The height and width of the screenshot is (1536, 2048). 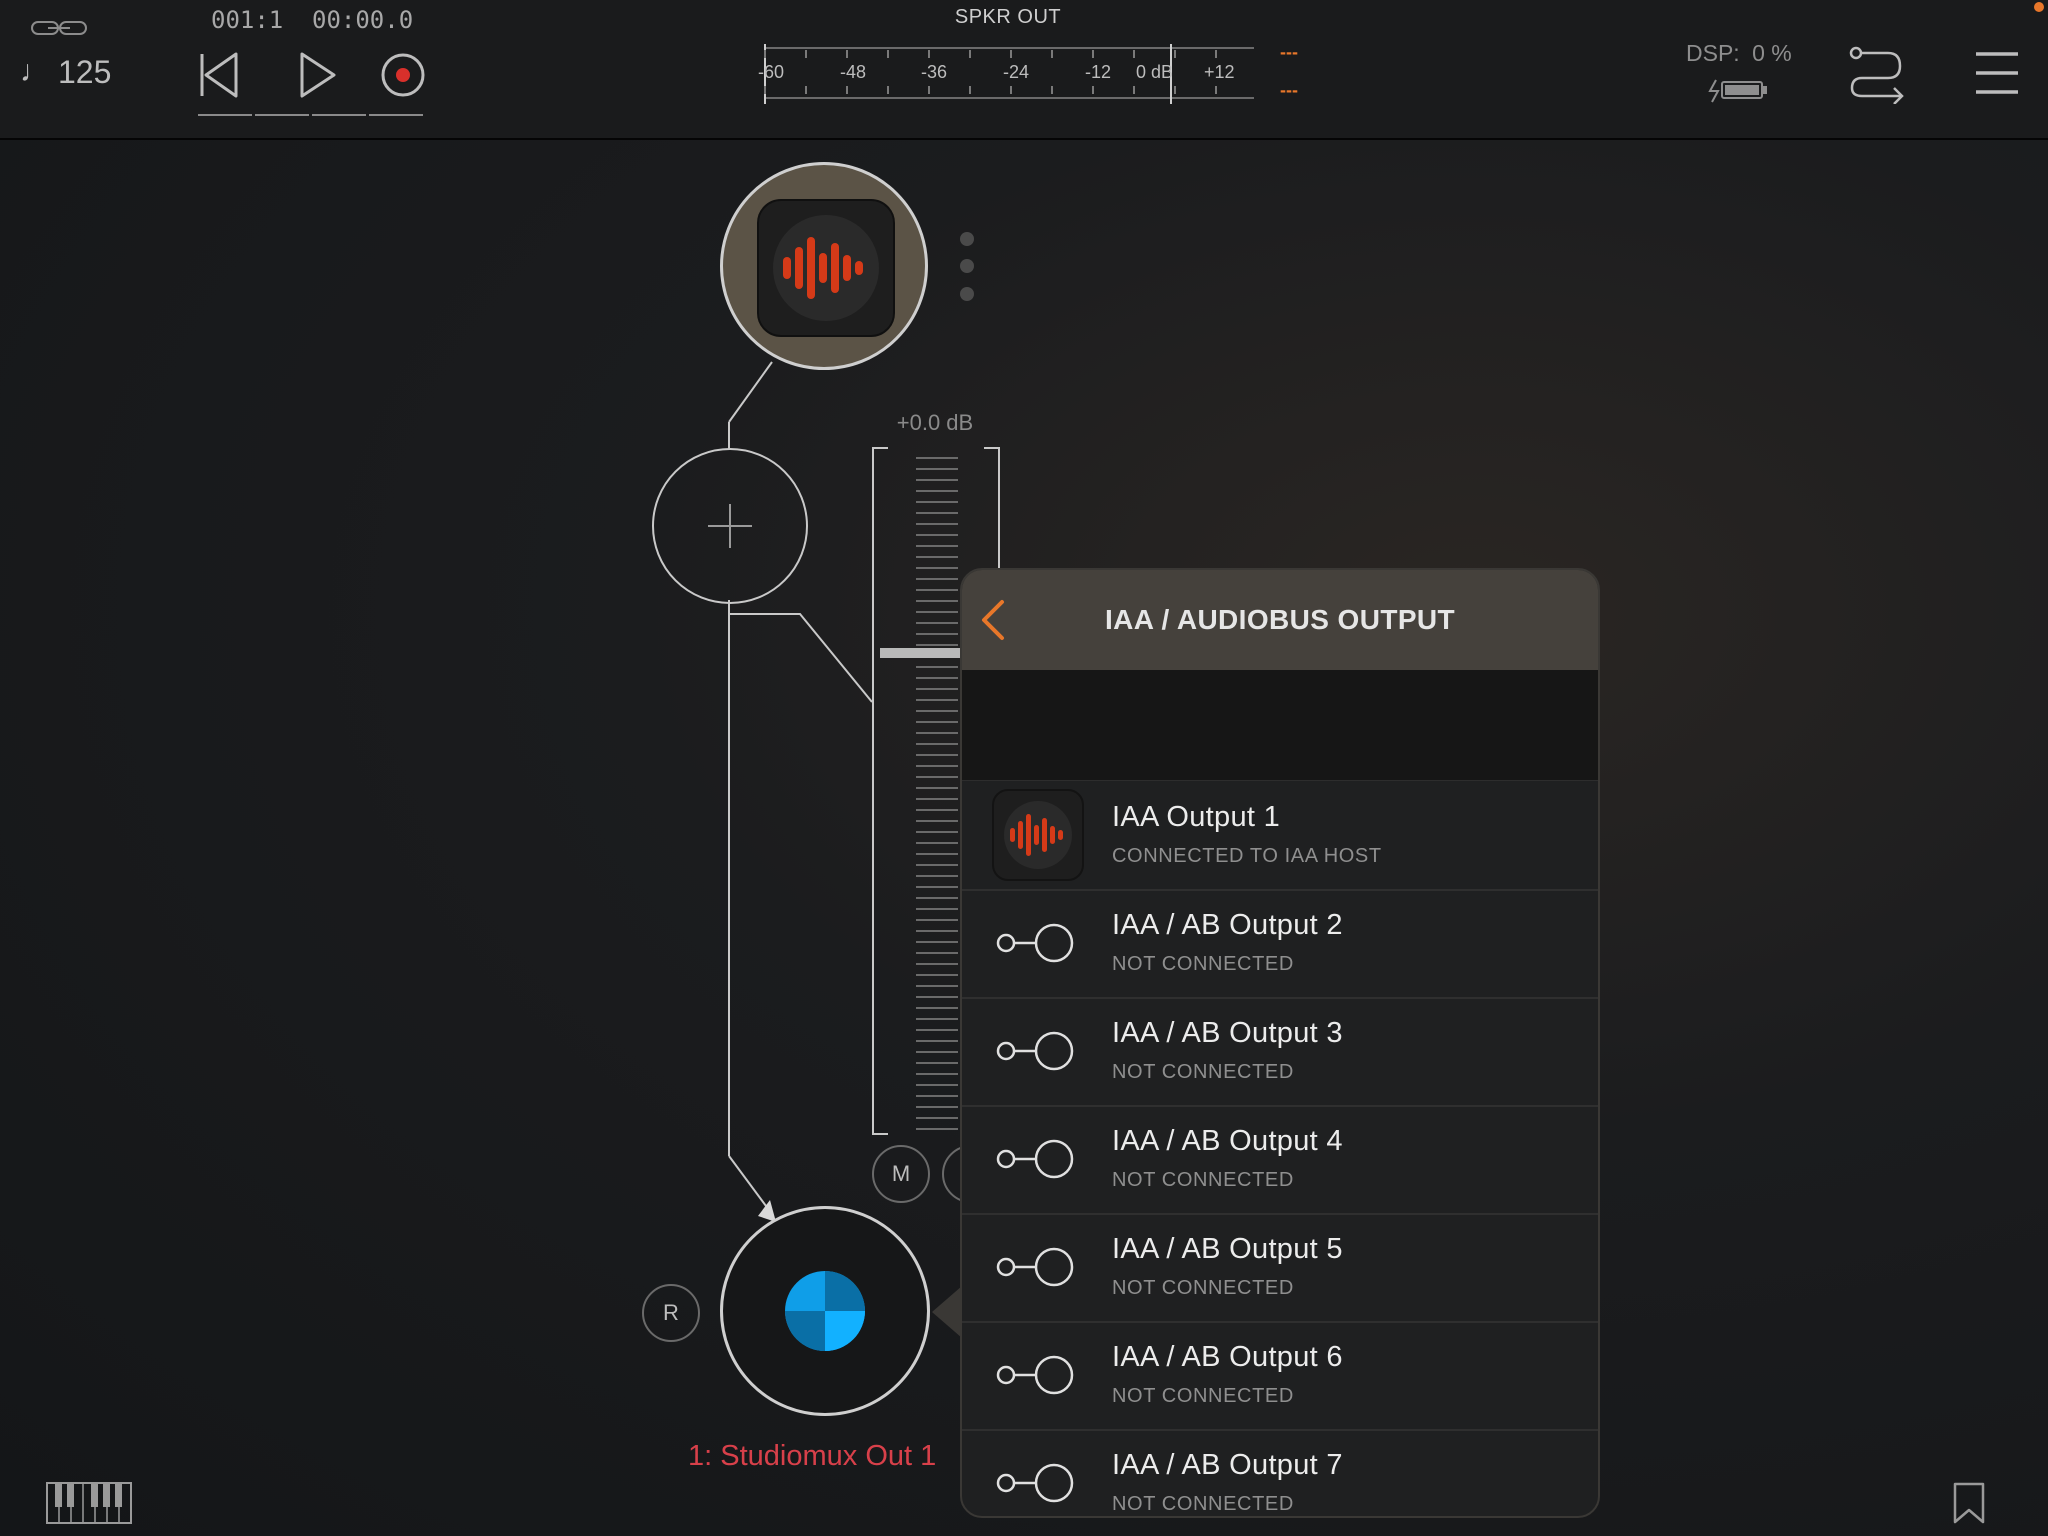 What do you see at coordinates (403, 75) in the screenshot?
I see `record-icon` at bounding box center [403, 75].